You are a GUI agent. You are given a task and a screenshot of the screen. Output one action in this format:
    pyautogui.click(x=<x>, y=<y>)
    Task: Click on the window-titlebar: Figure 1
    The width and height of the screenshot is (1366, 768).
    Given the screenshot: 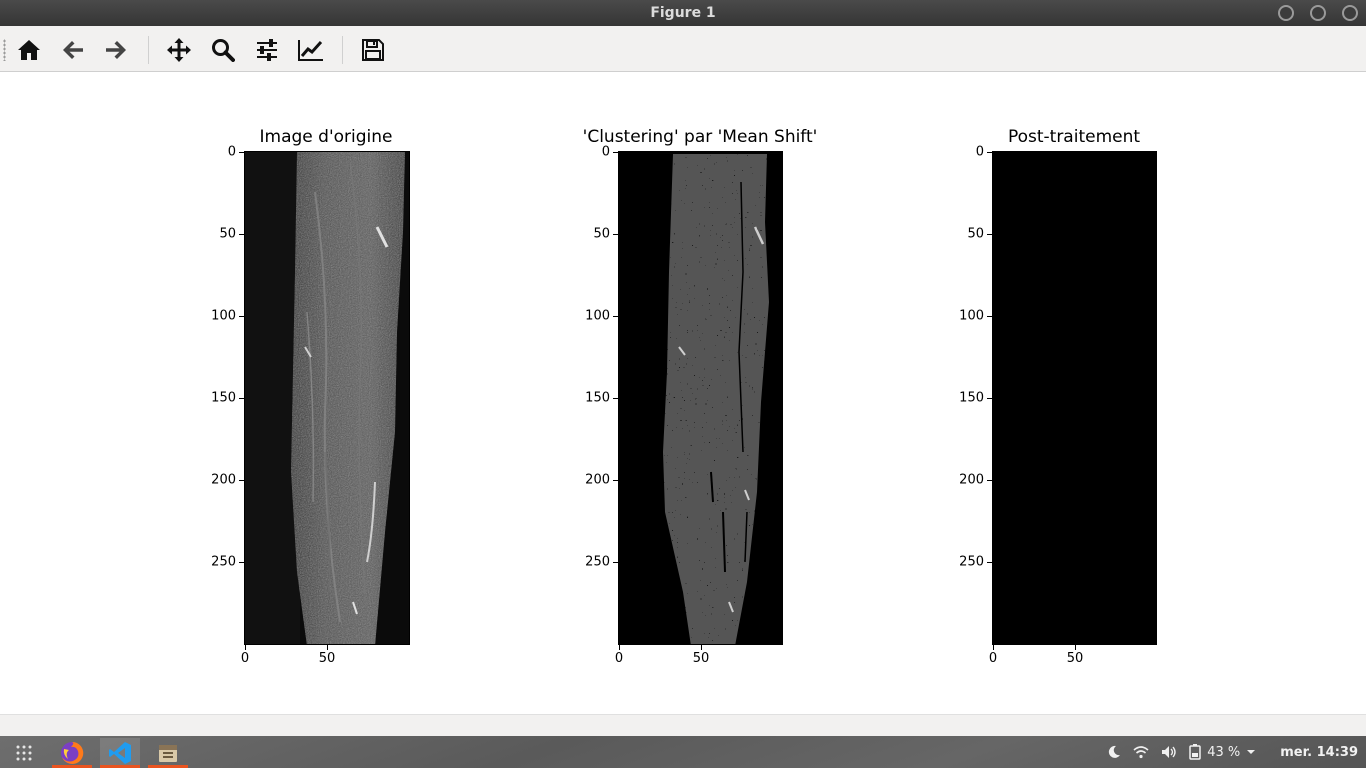 What is the action you would take?
    pyautogui.click(x=683, y=13)
    